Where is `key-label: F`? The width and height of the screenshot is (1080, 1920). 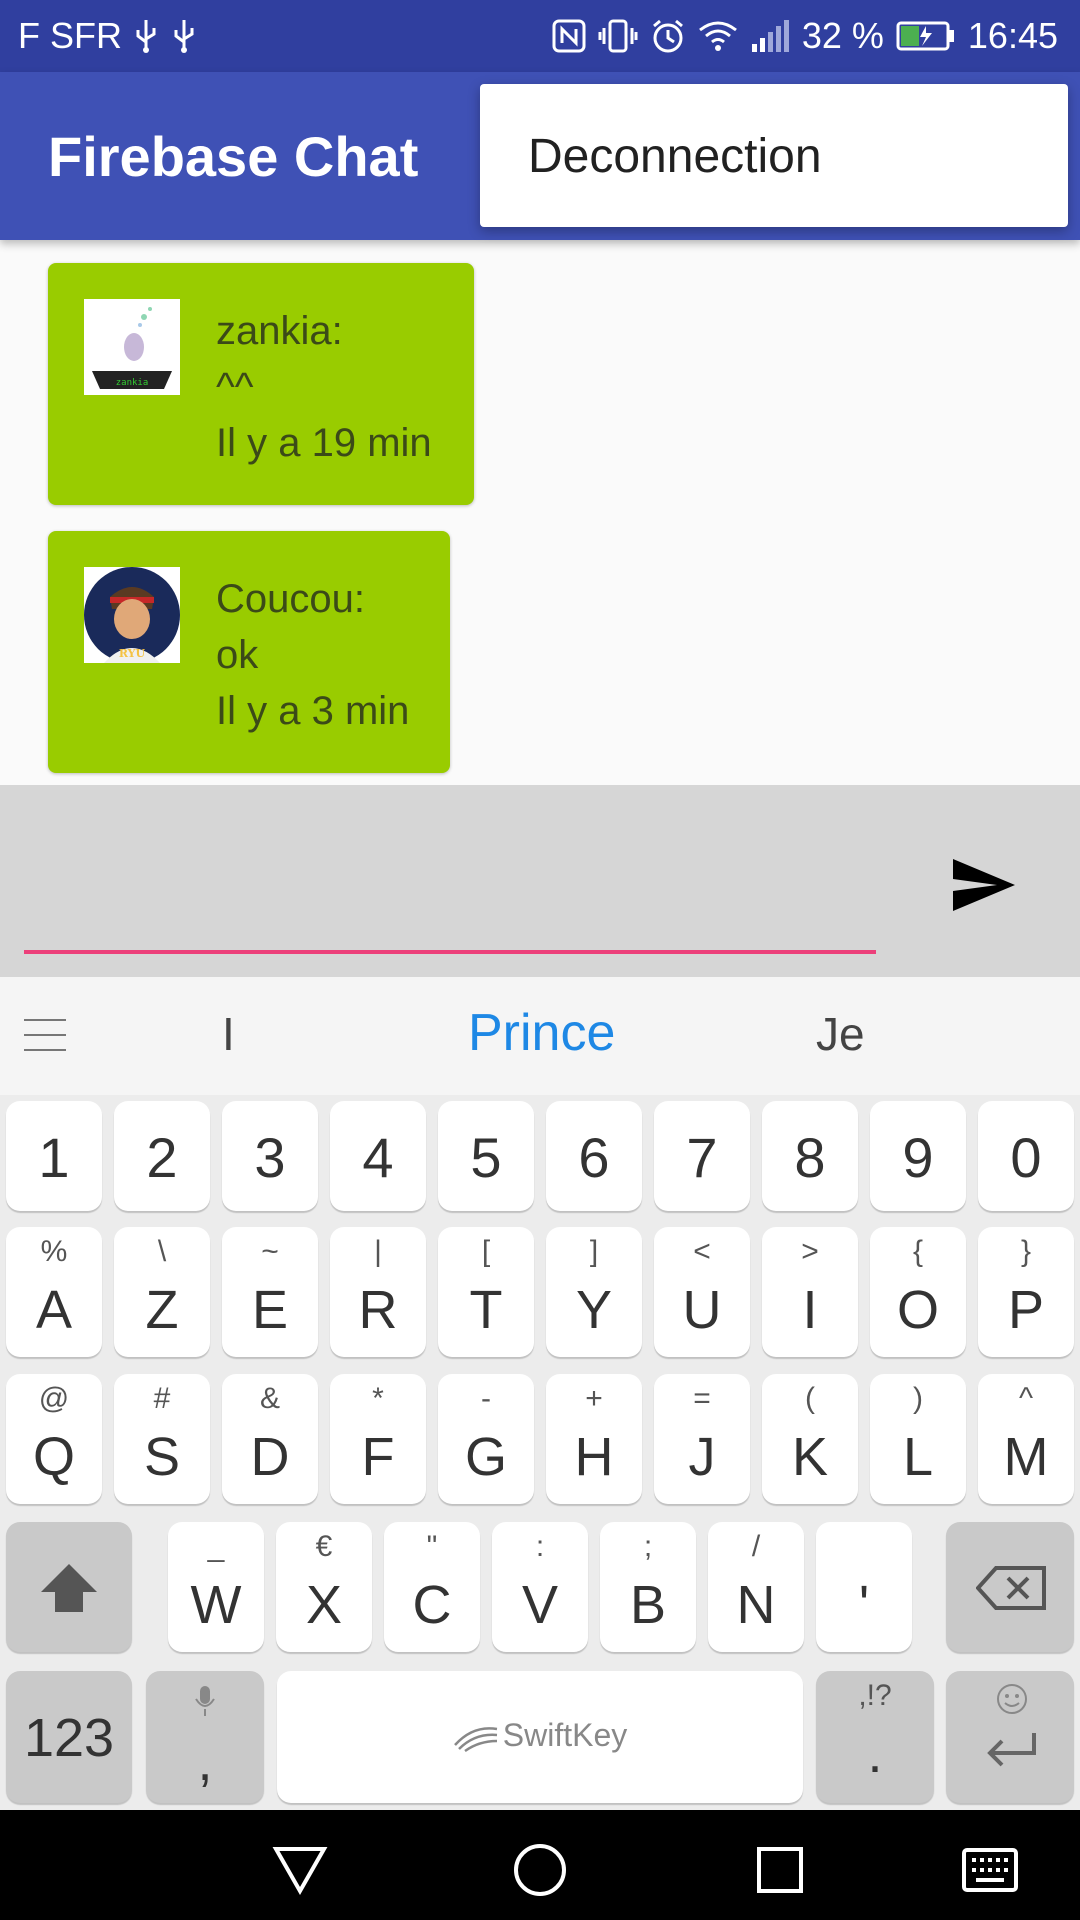 key-label: F is located at coordinates (378, 1457).